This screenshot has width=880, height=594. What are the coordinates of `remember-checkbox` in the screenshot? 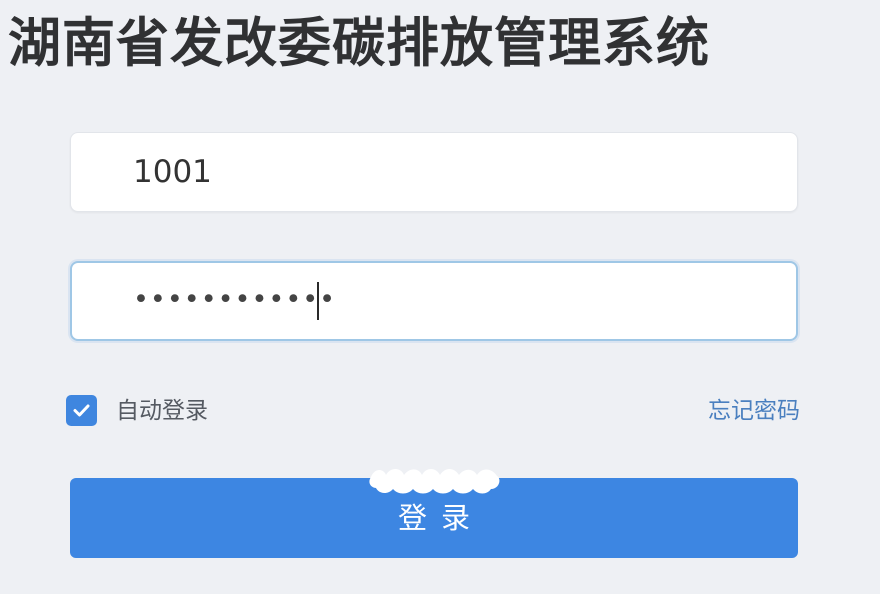 It's located at (81, 410).